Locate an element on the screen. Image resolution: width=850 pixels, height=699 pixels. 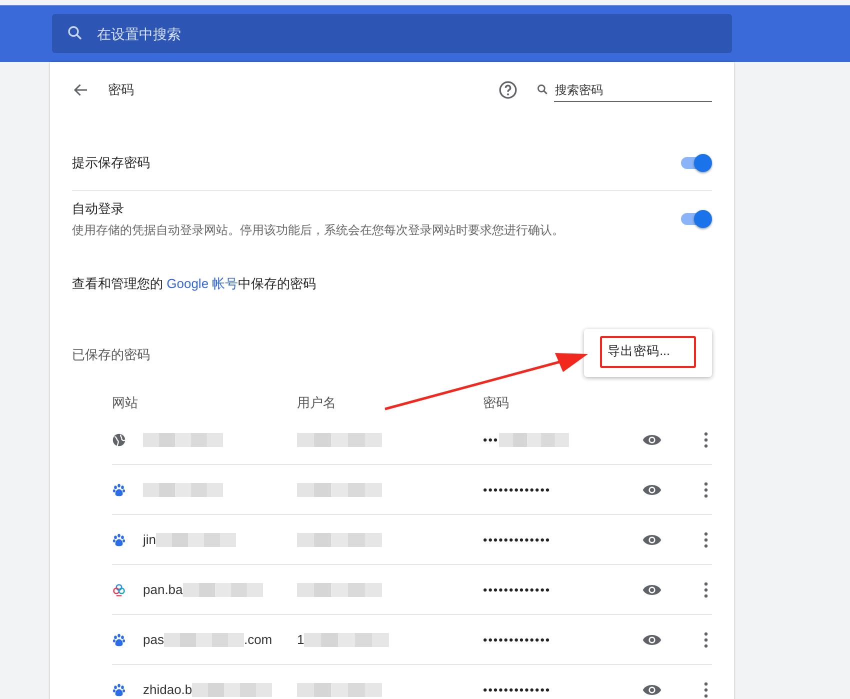
column-header: 用户名 is located at coordinates (317, 403).